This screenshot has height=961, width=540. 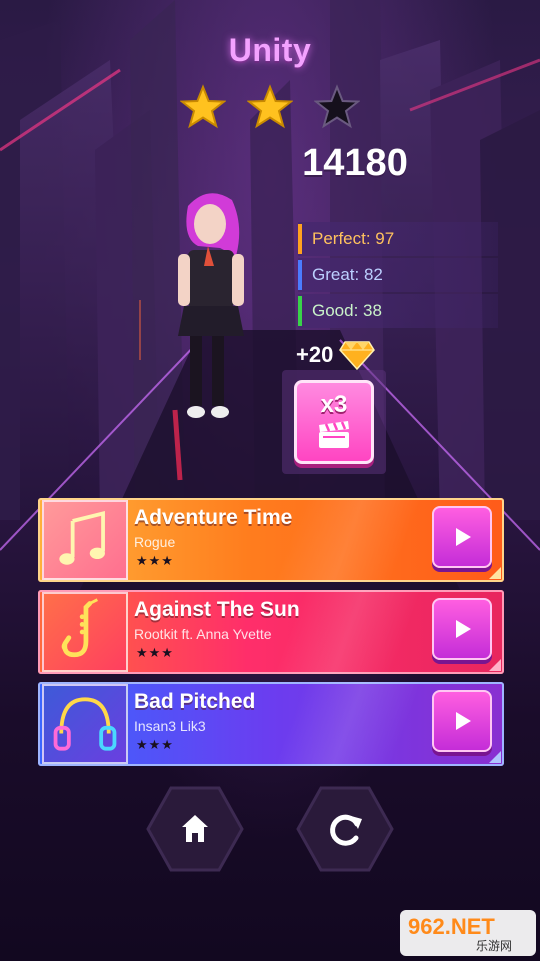 I want to click on home-icon, so click(x=195, y=829).